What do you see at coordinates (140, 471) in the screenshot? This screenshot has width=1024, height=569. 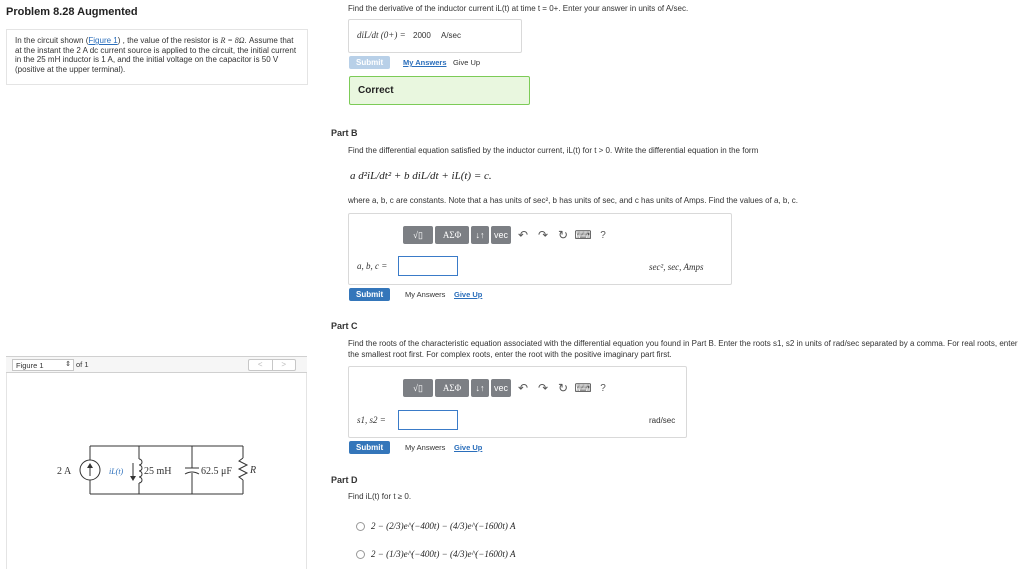 I see `inductor-symbol` at bounding box center [140, 471].